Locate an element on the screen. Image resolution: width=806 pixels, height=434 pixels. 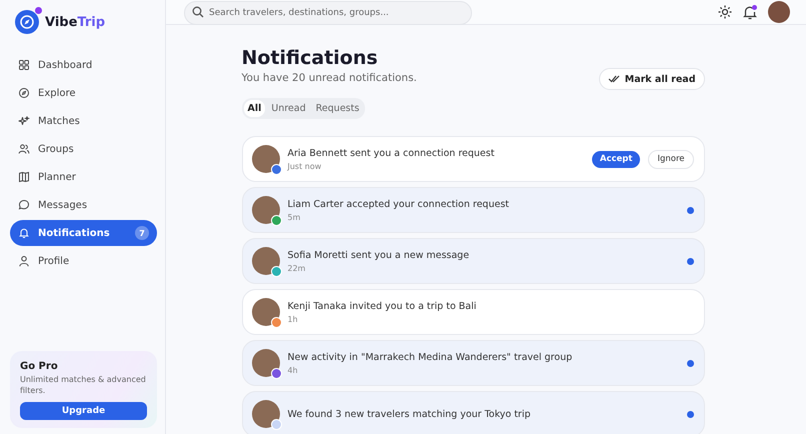
notification-time: 22m is located at coordinates (297, 268).